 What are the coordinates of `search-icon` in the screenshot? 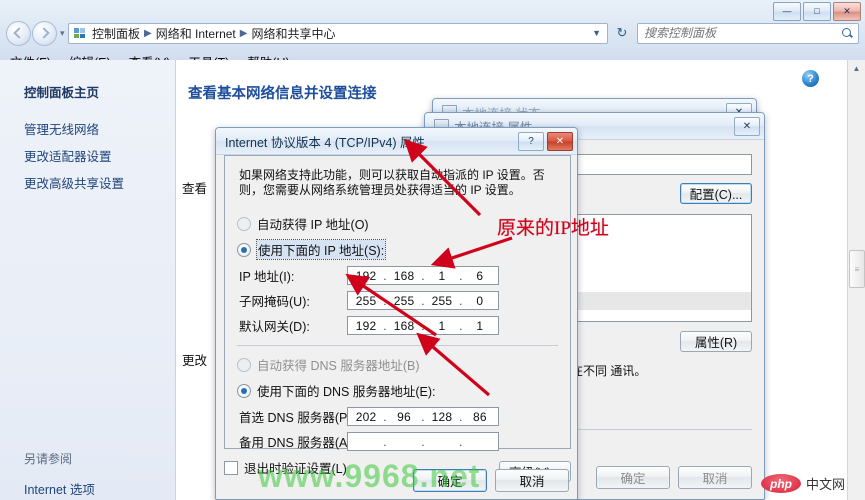 It's located at (847, 33).